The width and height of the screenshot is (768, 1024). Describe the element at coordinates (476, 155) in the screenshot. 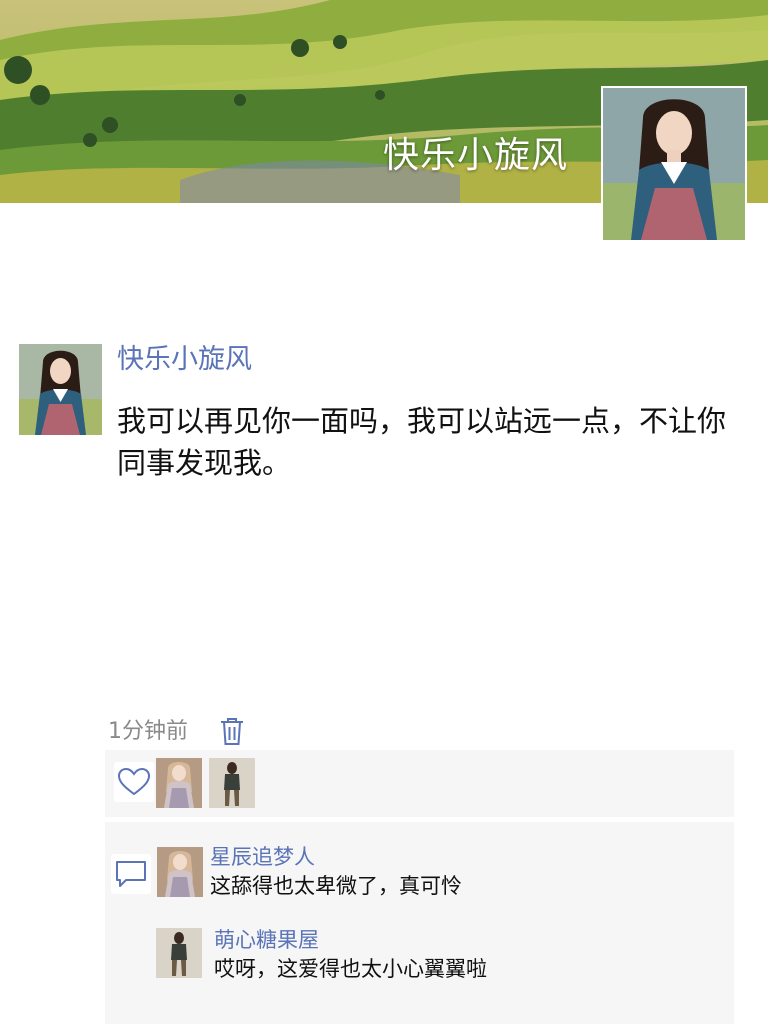

I see `cover-username: 快乐小旋风` at that location.